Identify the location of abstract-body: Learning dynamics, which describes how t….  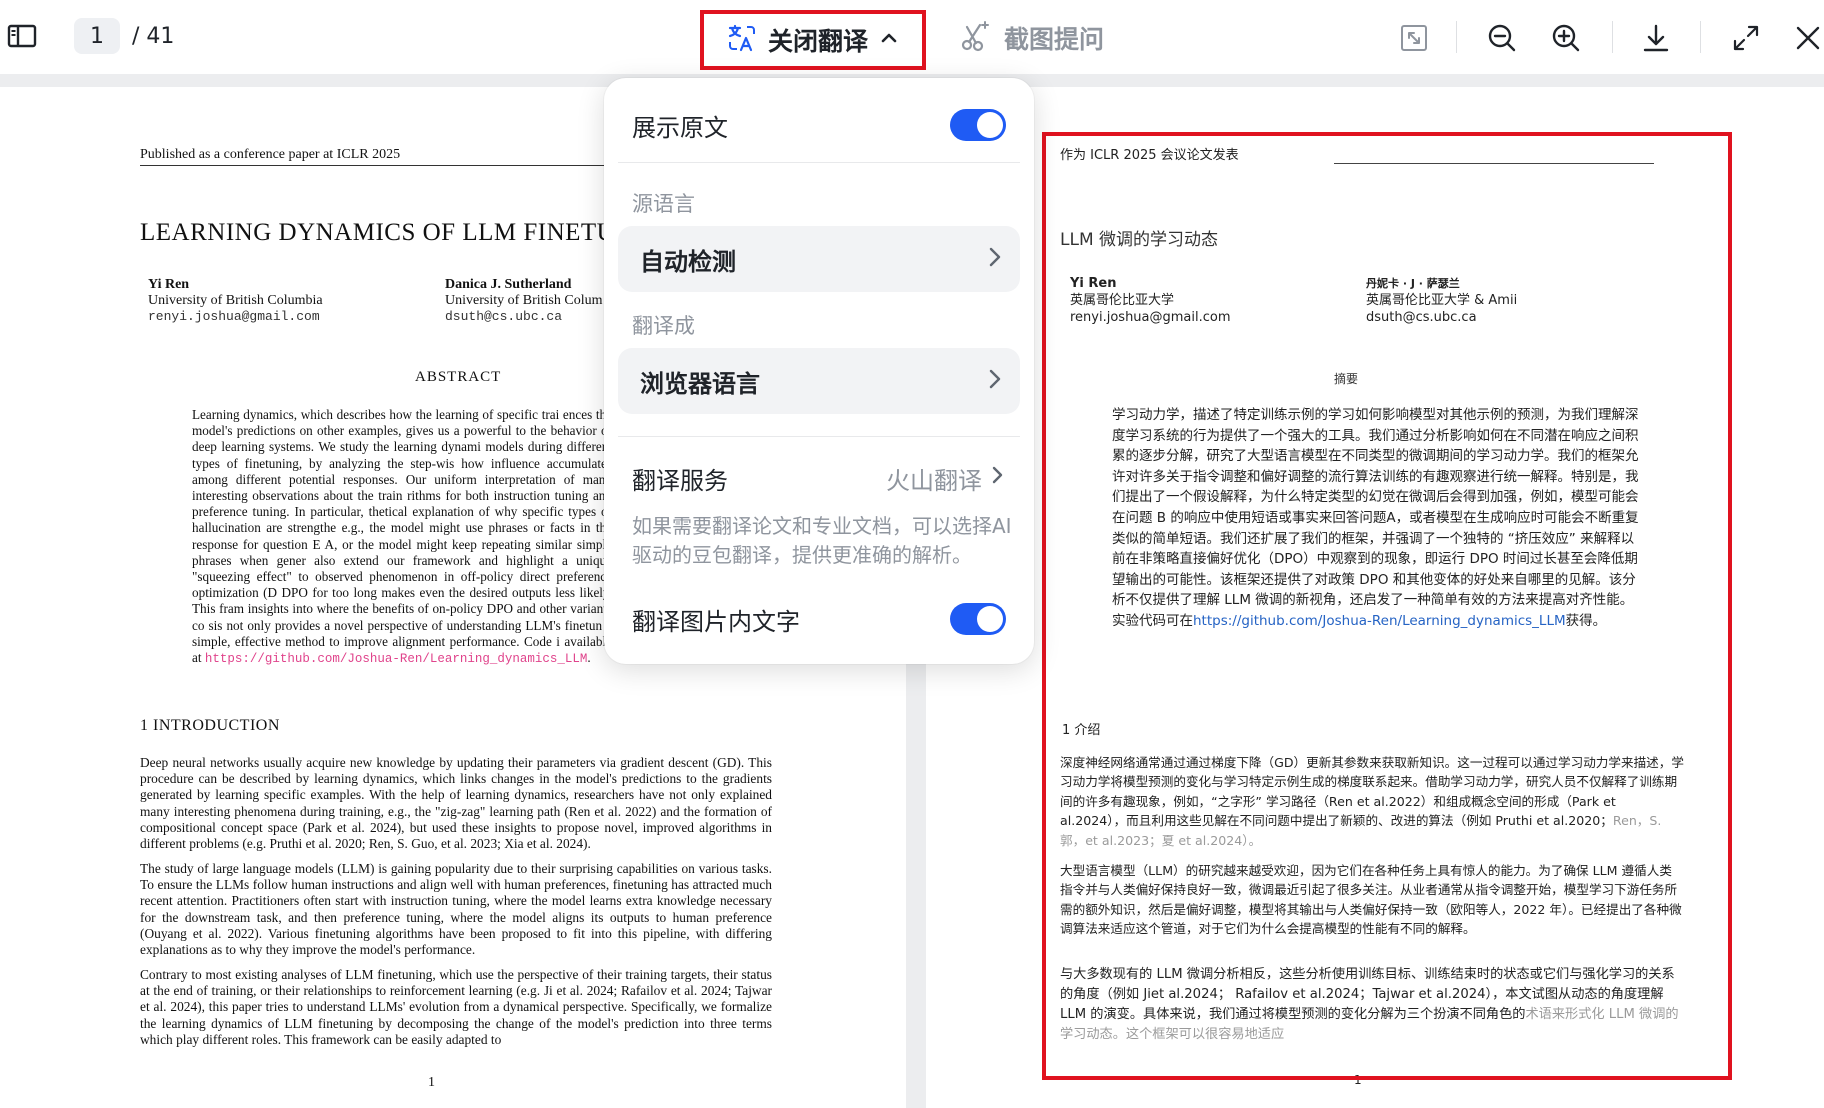
(402, 537).